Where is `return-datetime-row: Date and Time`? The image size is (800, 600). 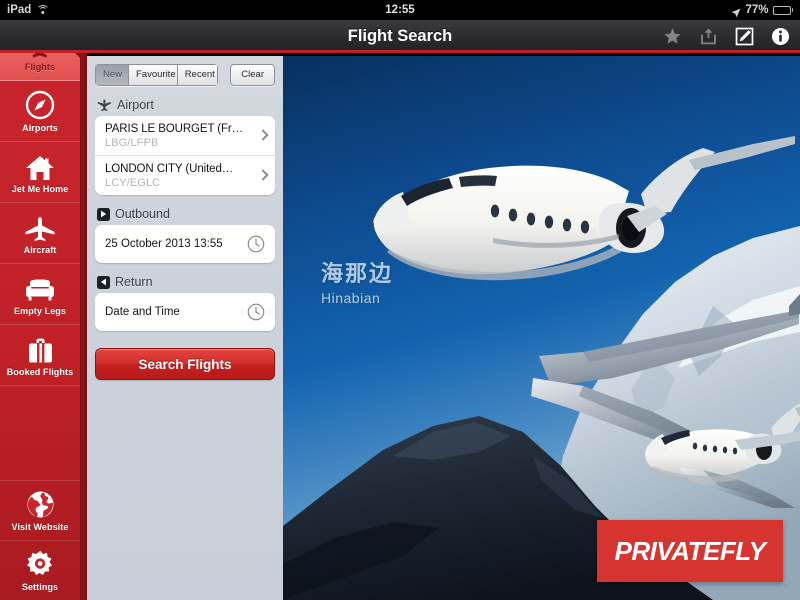 return-datetime-row: Date and Time is located at coordinates (185, 312).